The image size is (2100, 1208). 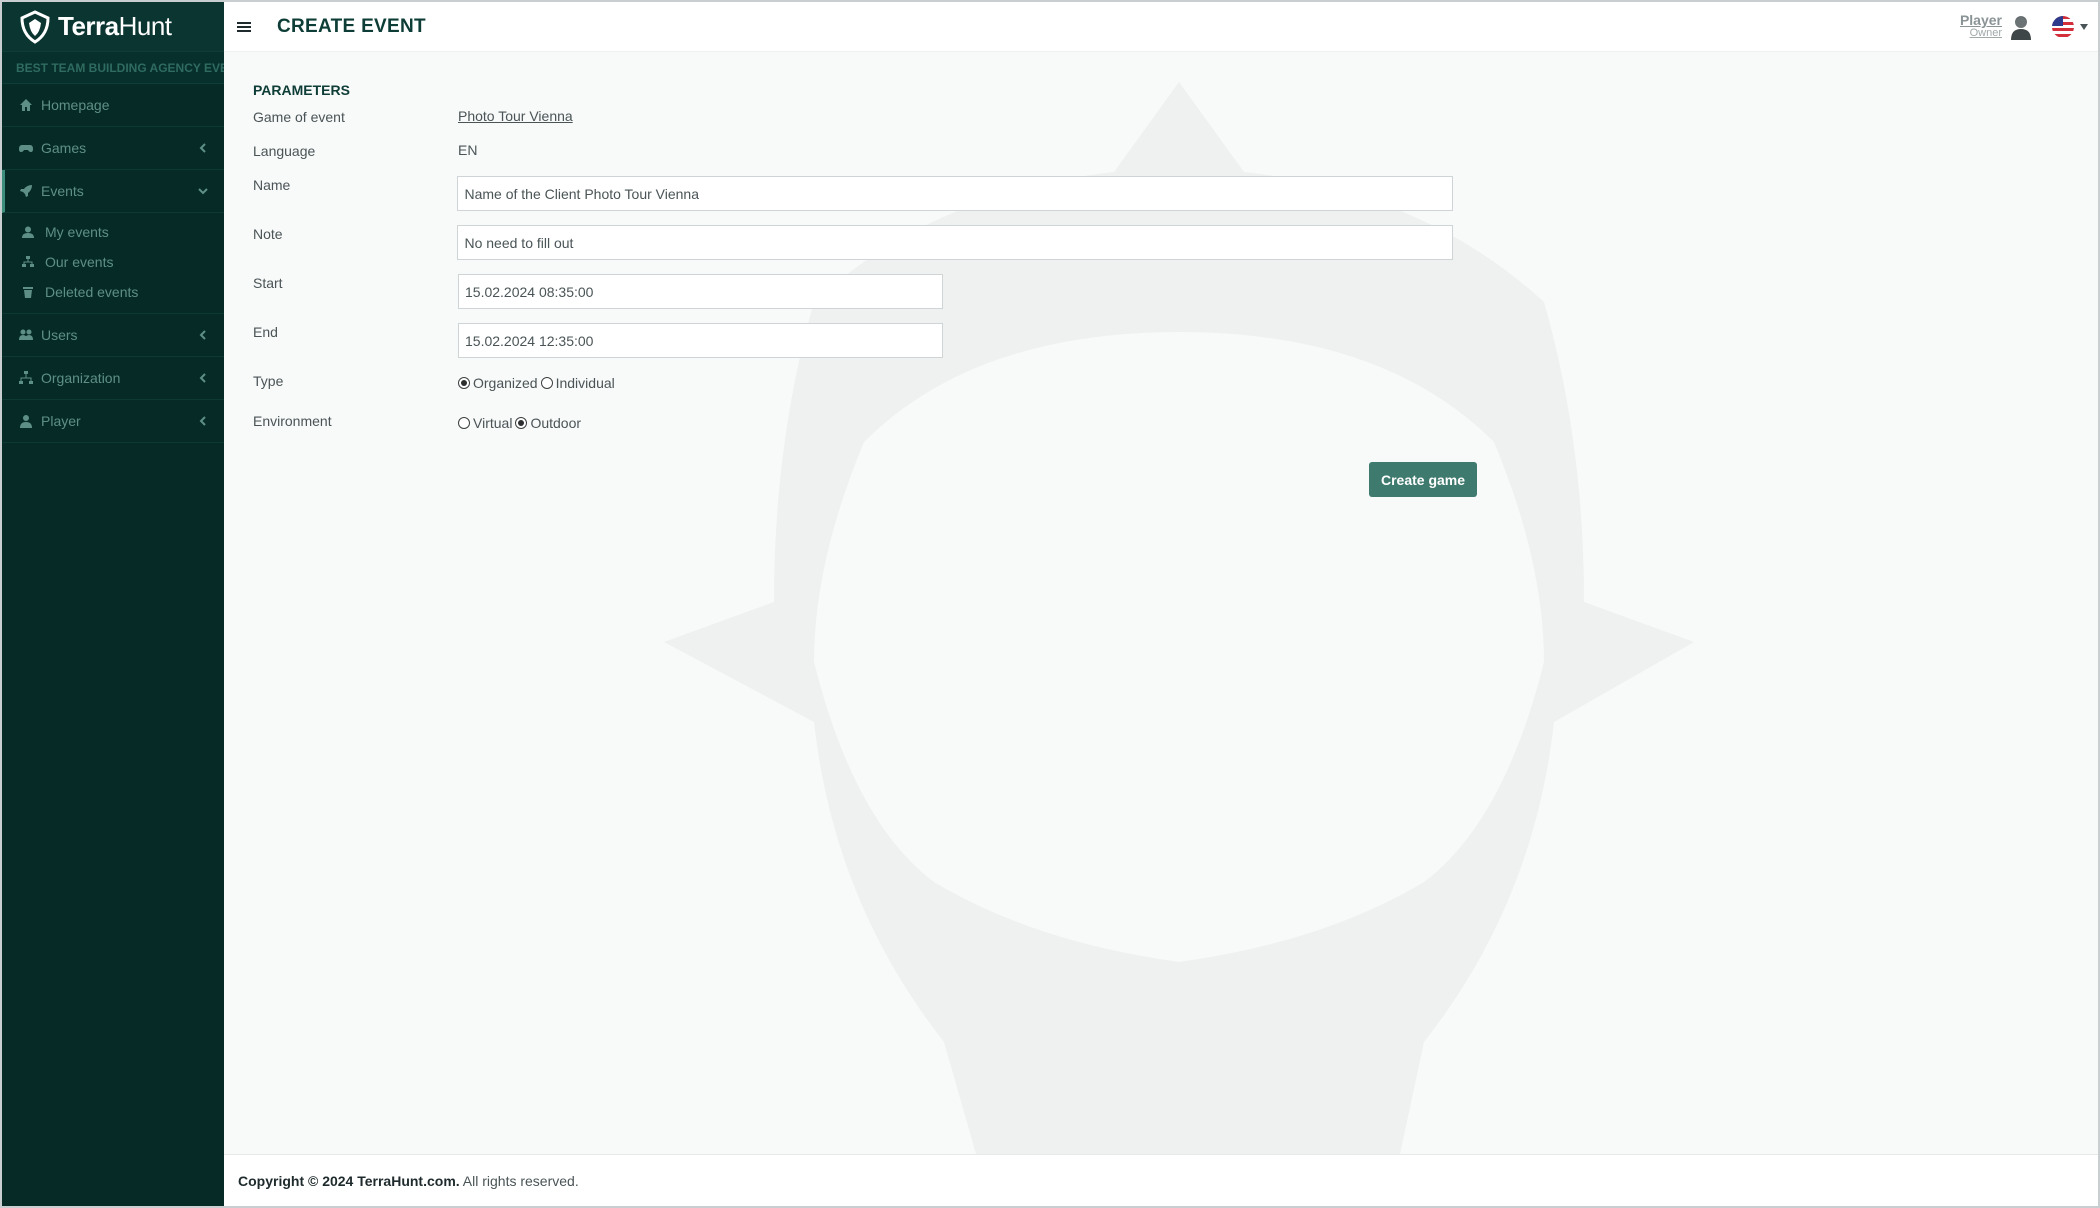 What do you see at coordinates (546, 383) in the screenshot?
I see `type-radio-individual` at bounding box center [546, 383].